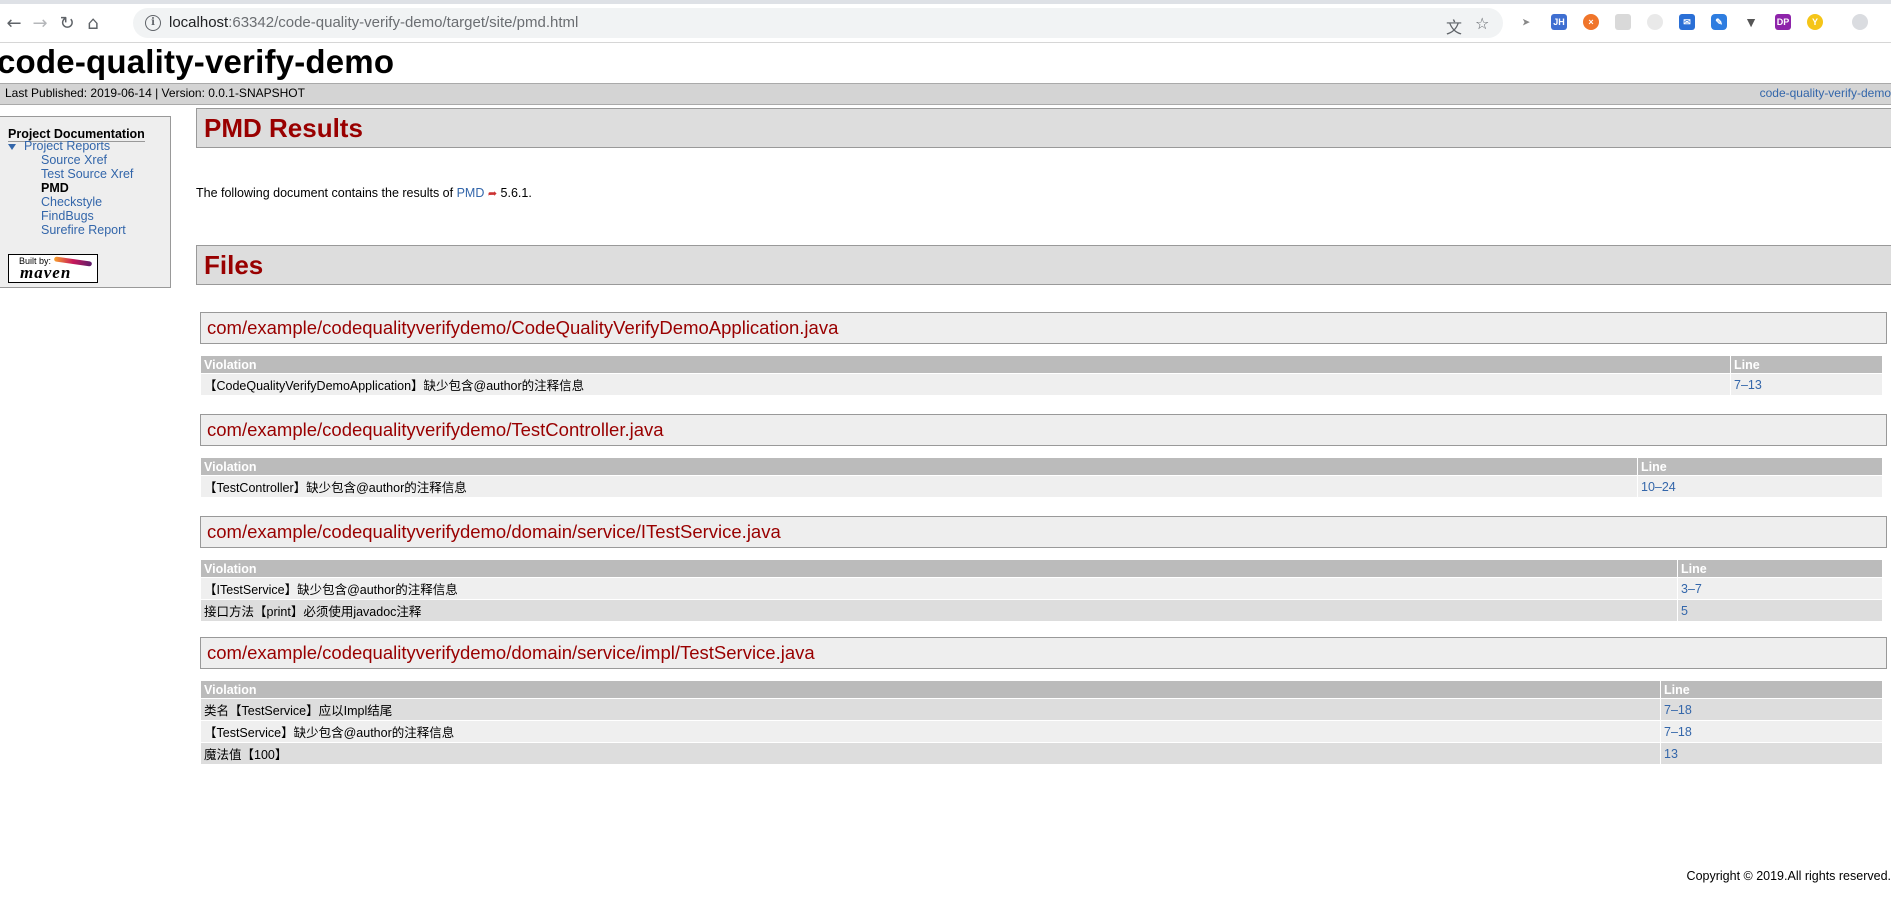  I want to click on back-arrow-icon: ←, so click(14, 23).